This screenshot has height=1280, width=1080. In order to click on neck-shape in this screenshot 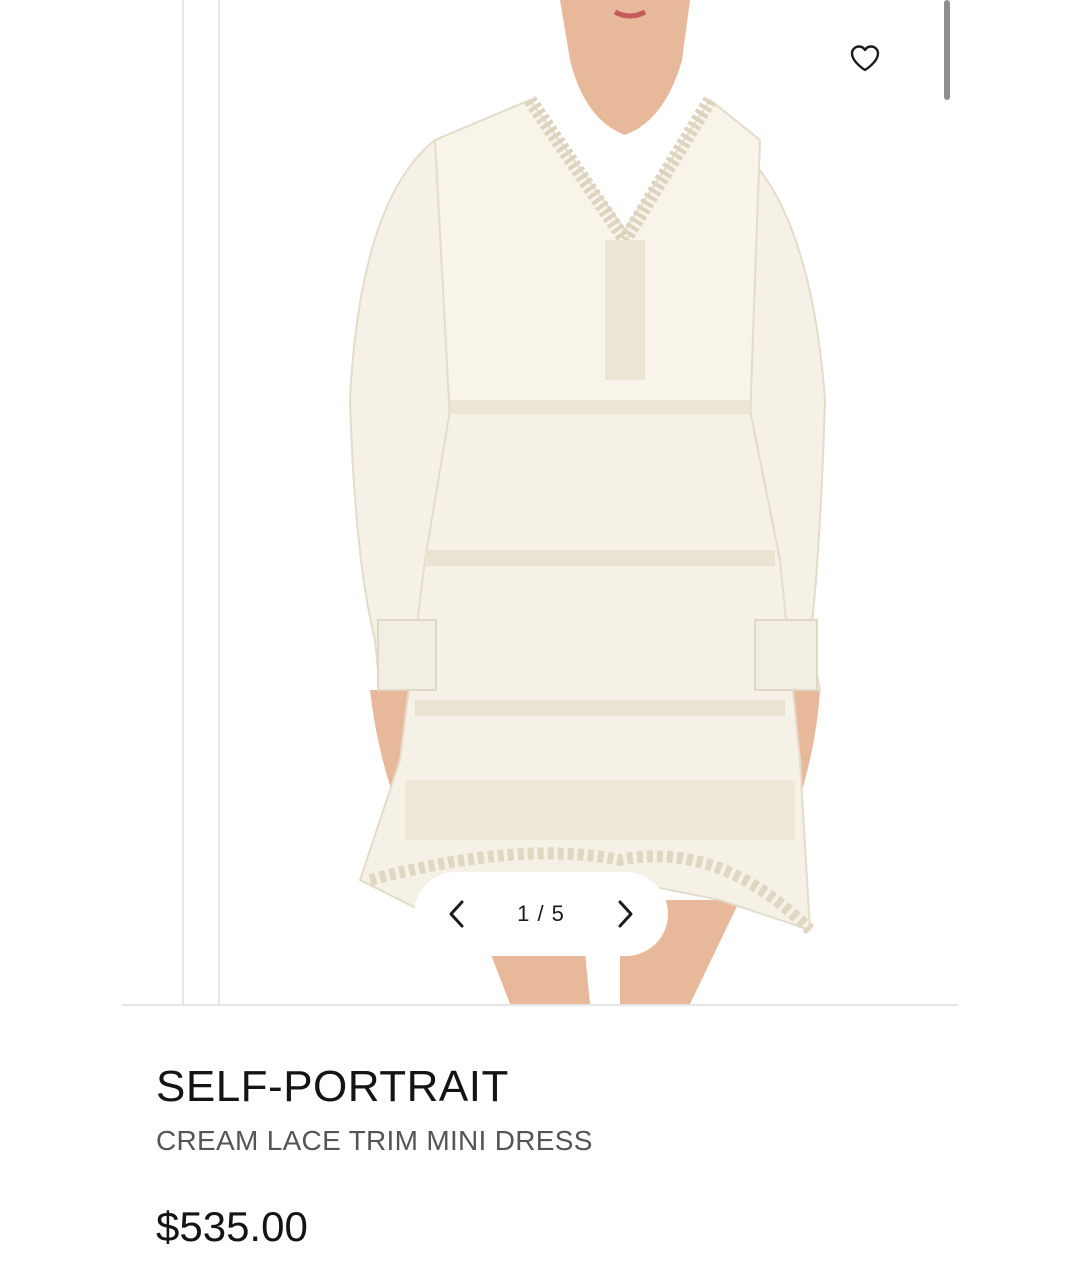, I will do `click(625, 67)`.